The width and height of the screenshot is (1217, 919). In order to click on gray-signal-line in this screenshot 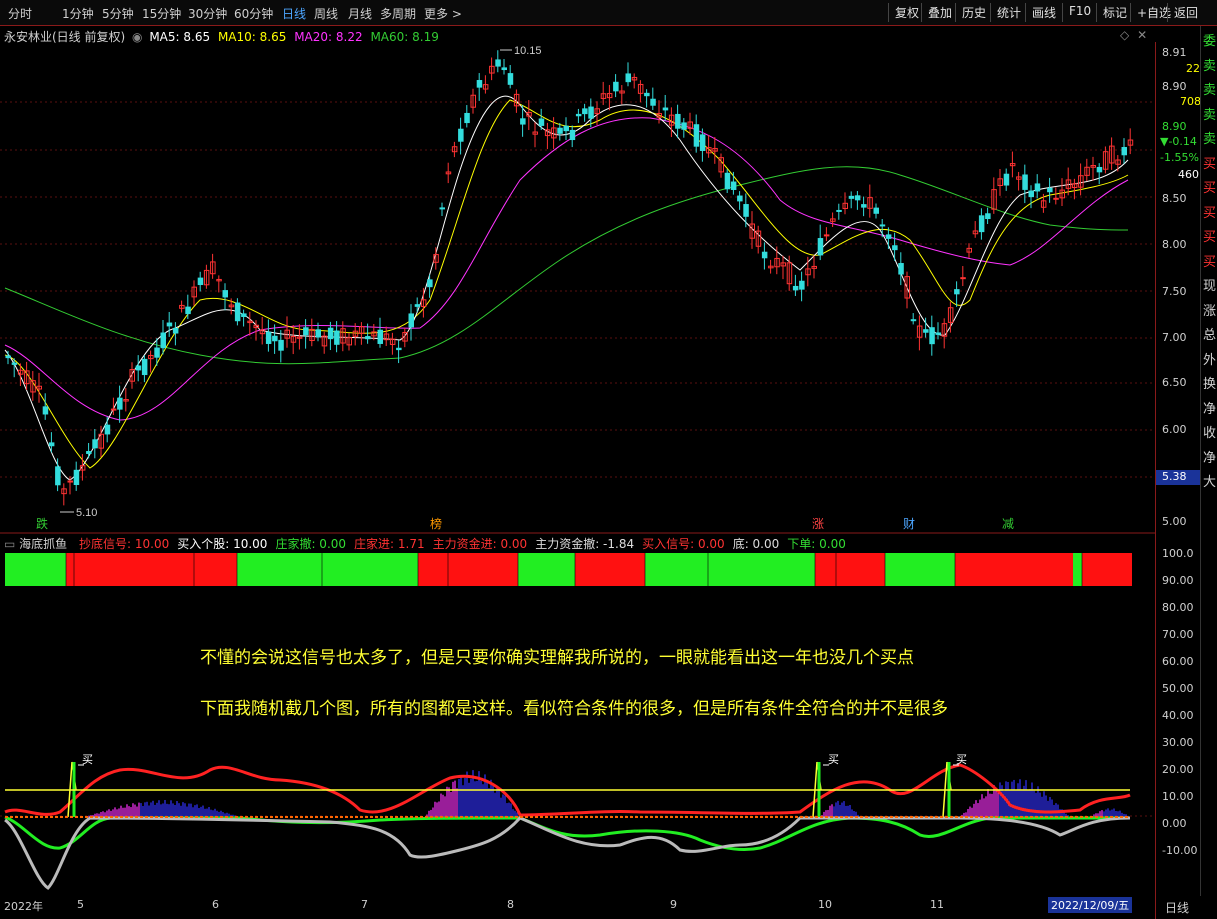, I will do `click(567, 853)`.